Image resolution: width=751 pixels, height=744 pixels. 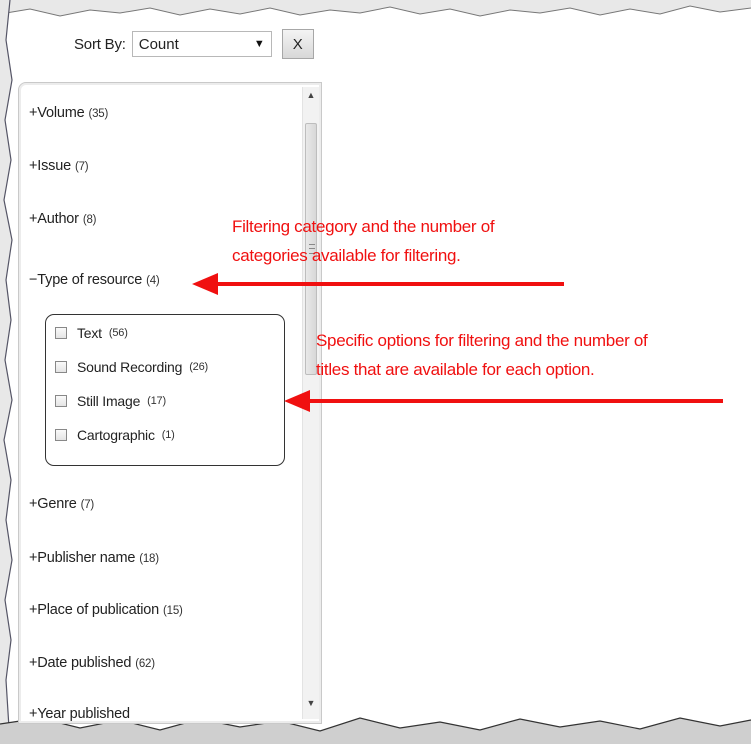 I want to click on torn-edge-top, so click(x=375, y=8).